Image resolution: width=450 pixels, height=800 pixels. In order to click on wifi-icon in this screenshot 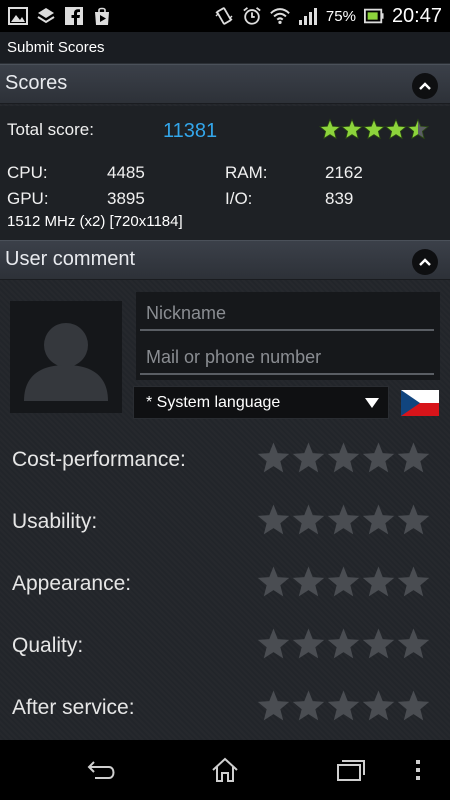, I will do `click(280, 16)`.